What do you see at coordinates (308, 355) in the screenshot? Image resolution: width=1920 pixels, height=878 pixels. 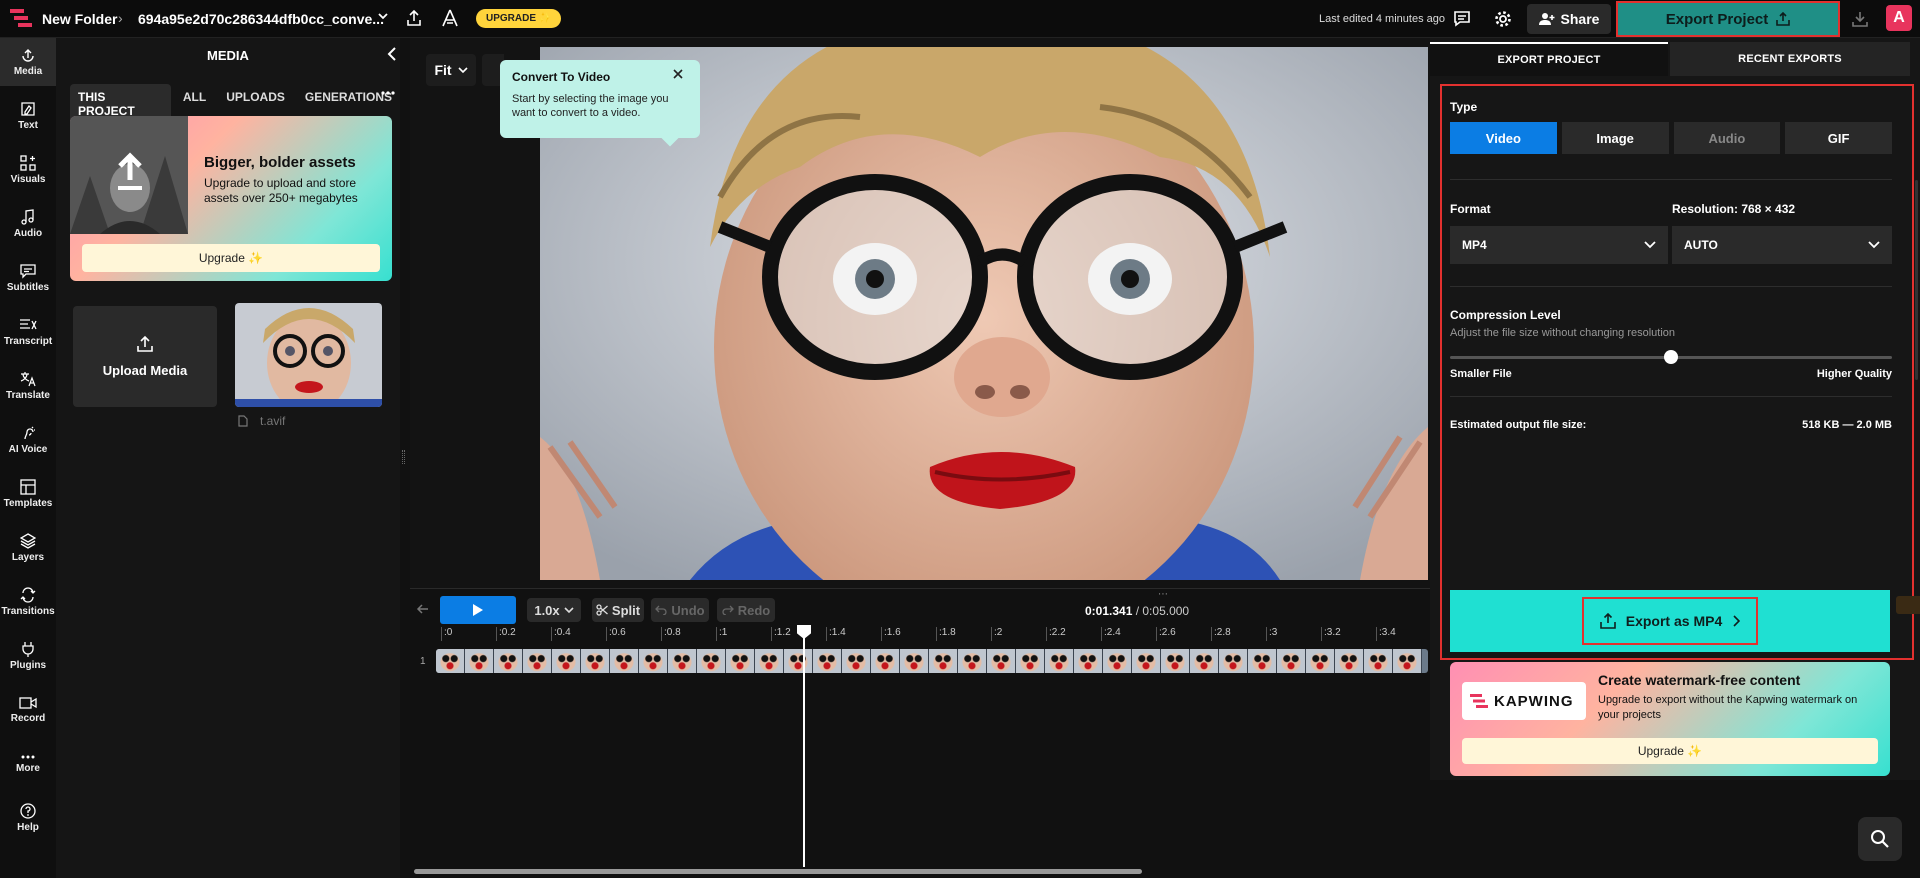 I see `asset-thumbnail` at bounding box center [308, 355].